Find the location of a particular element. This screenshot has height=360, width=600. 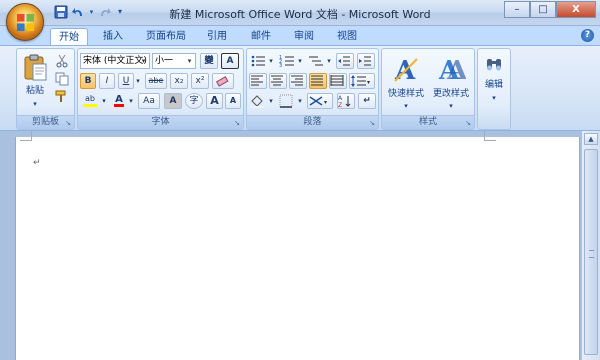

maximize-button: □ is located at coordinates (543, 9).